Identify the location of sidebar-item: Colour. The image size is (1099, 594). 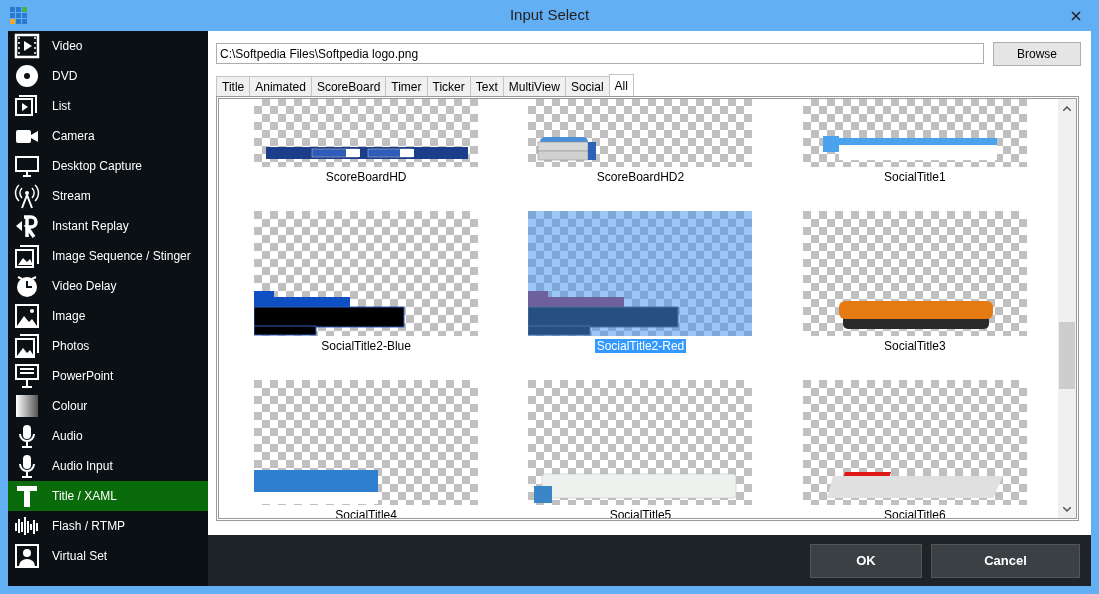
(108, 406).